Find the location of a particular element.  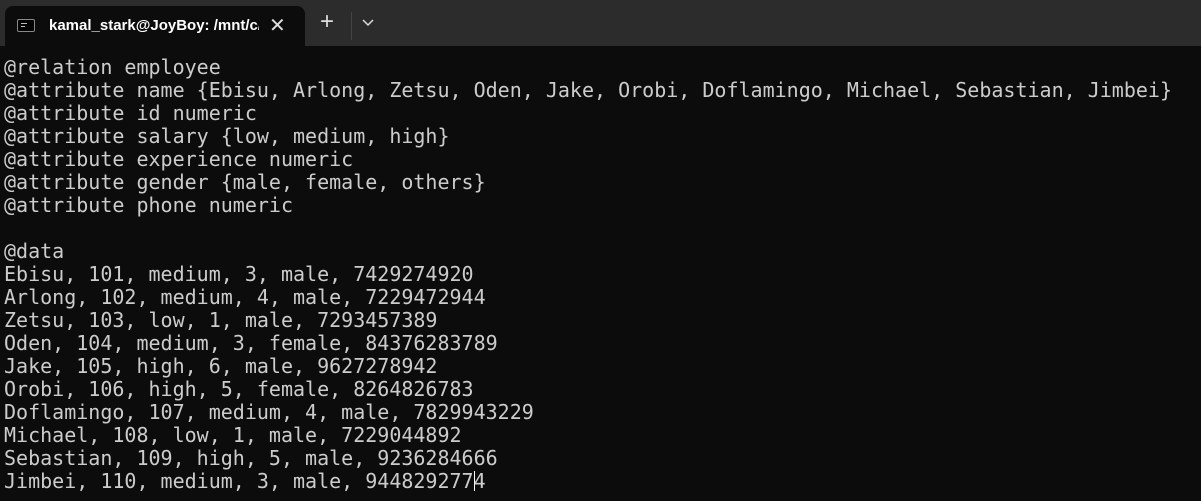

terminal-line: Michael, 108, low, 1, male, 7229044892 is located at coordinates (233, 435).